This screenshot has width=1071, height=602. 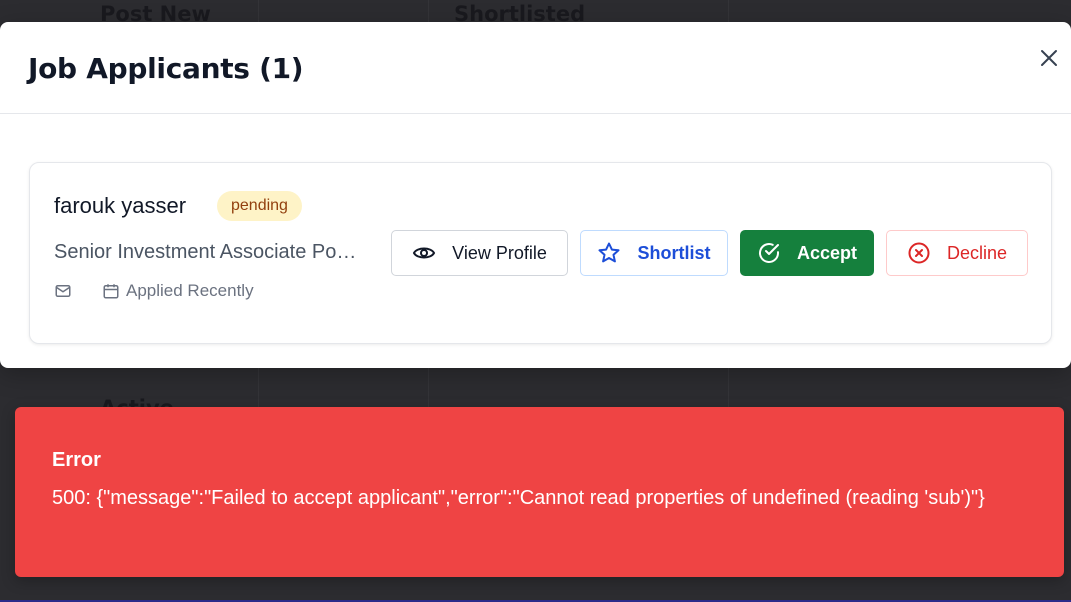 I want to click on mail-icon, so click(x=63, y=291).